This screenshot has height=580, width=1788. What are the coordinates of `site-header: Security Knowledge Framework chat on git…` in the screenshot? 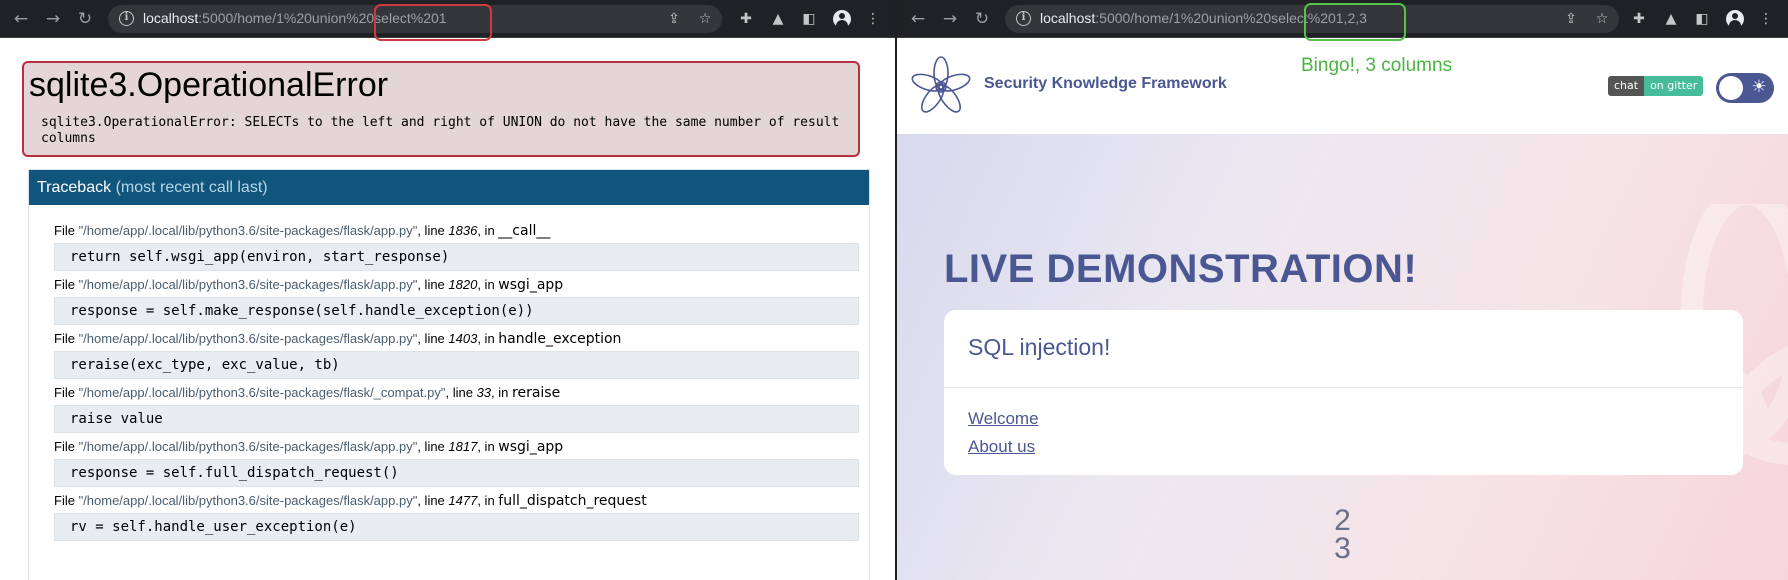 It's located at (1342, 86).